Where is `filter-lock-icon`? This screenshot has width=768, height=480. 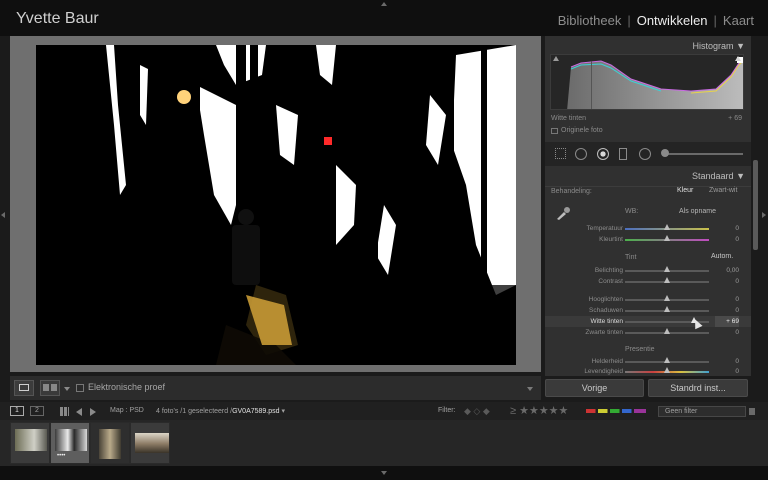 filter-lock-icon is located at coordinates (752, 411).